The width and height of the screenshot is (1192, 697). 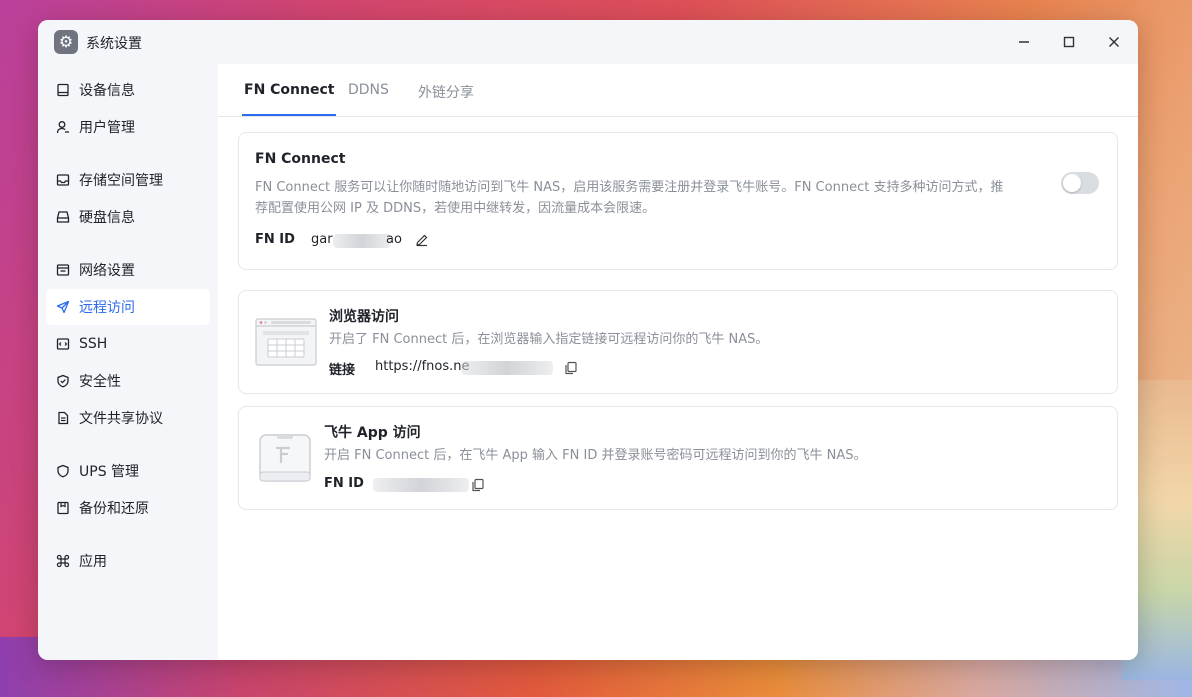 I want to click on tab-ddns: DDNS, so click(x=368, y=99).